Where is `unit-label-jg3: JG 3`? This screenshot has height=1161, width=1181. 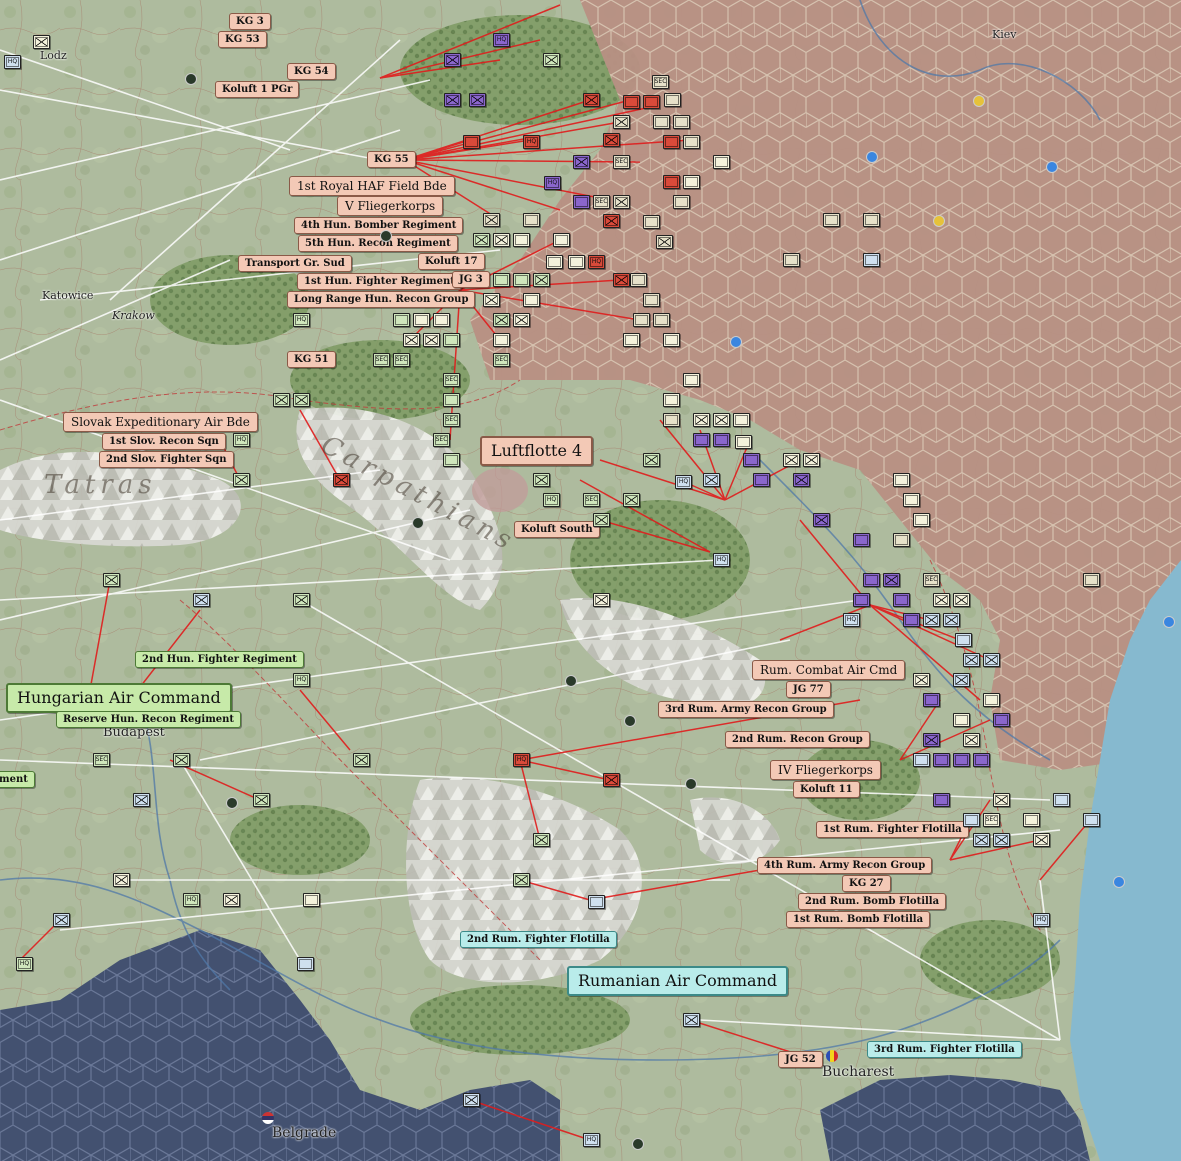 unit-label-jg3: JG 3 is located at coordinates (471, 279).